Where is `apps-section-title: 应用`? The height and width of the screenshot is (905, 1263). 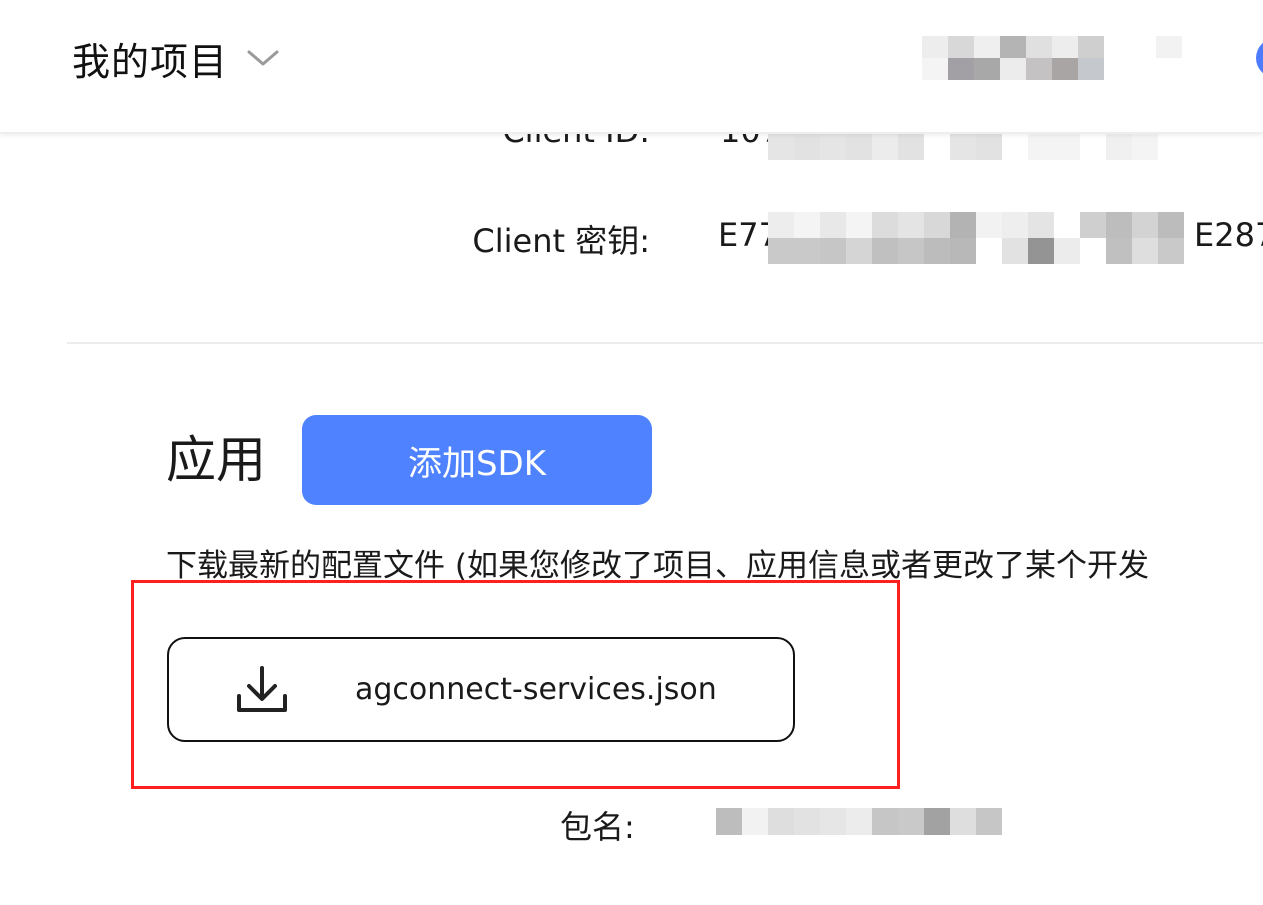
apps-section-title: 应用 is located at coordinates (216, 460).